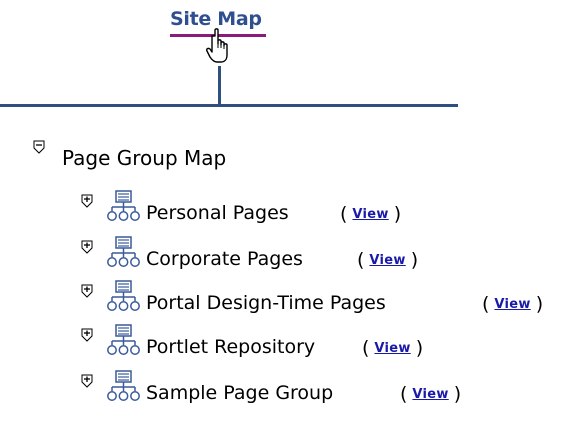 Image resolution: width=567 pixels, height=429 pixels. What do you see at coordinates (217, 45) in the screenshot?
I see `hand-pointer-icon` at bounding box center [217, 45].